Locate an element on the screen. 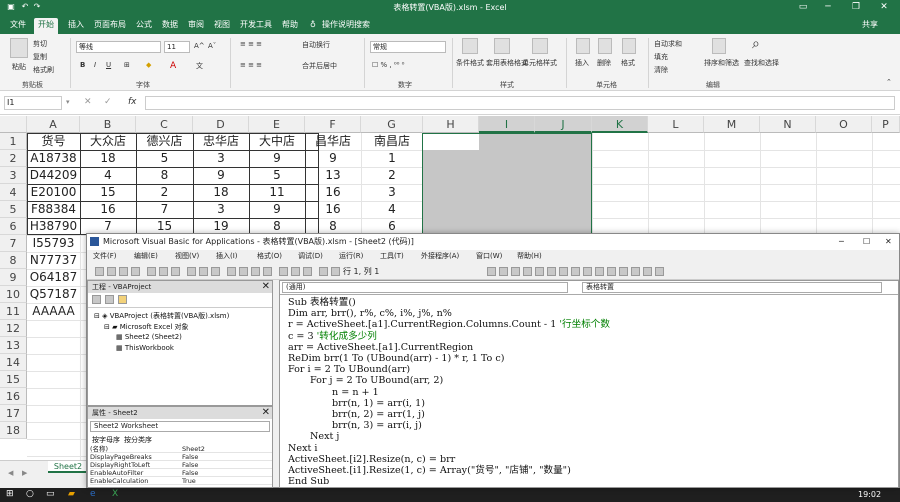  row-header-9: 9 is located at coordinates (13, 277).